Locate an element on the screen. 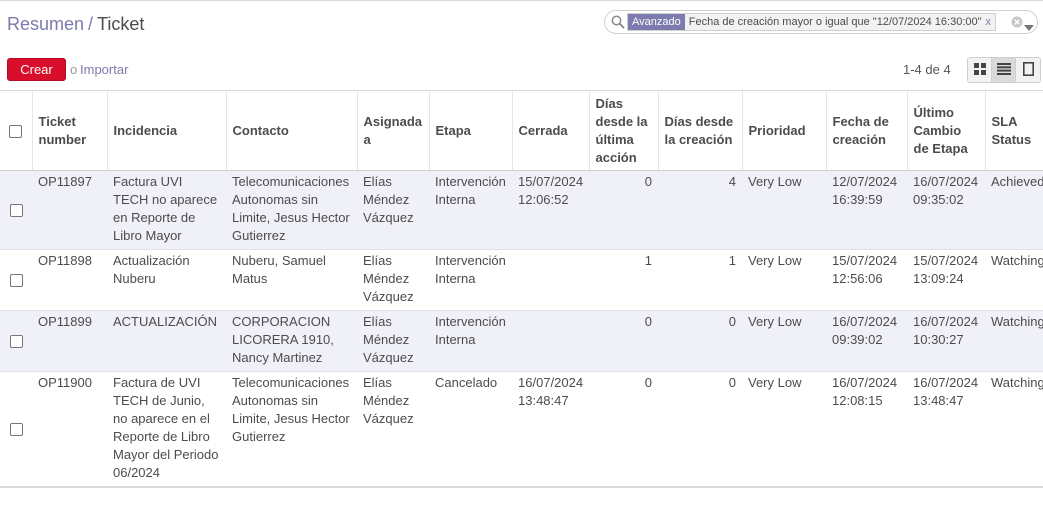 The height and width of the screenshot is (522, 1043). cell-sla-status: Achieved is located at coordinates (1017, 181).